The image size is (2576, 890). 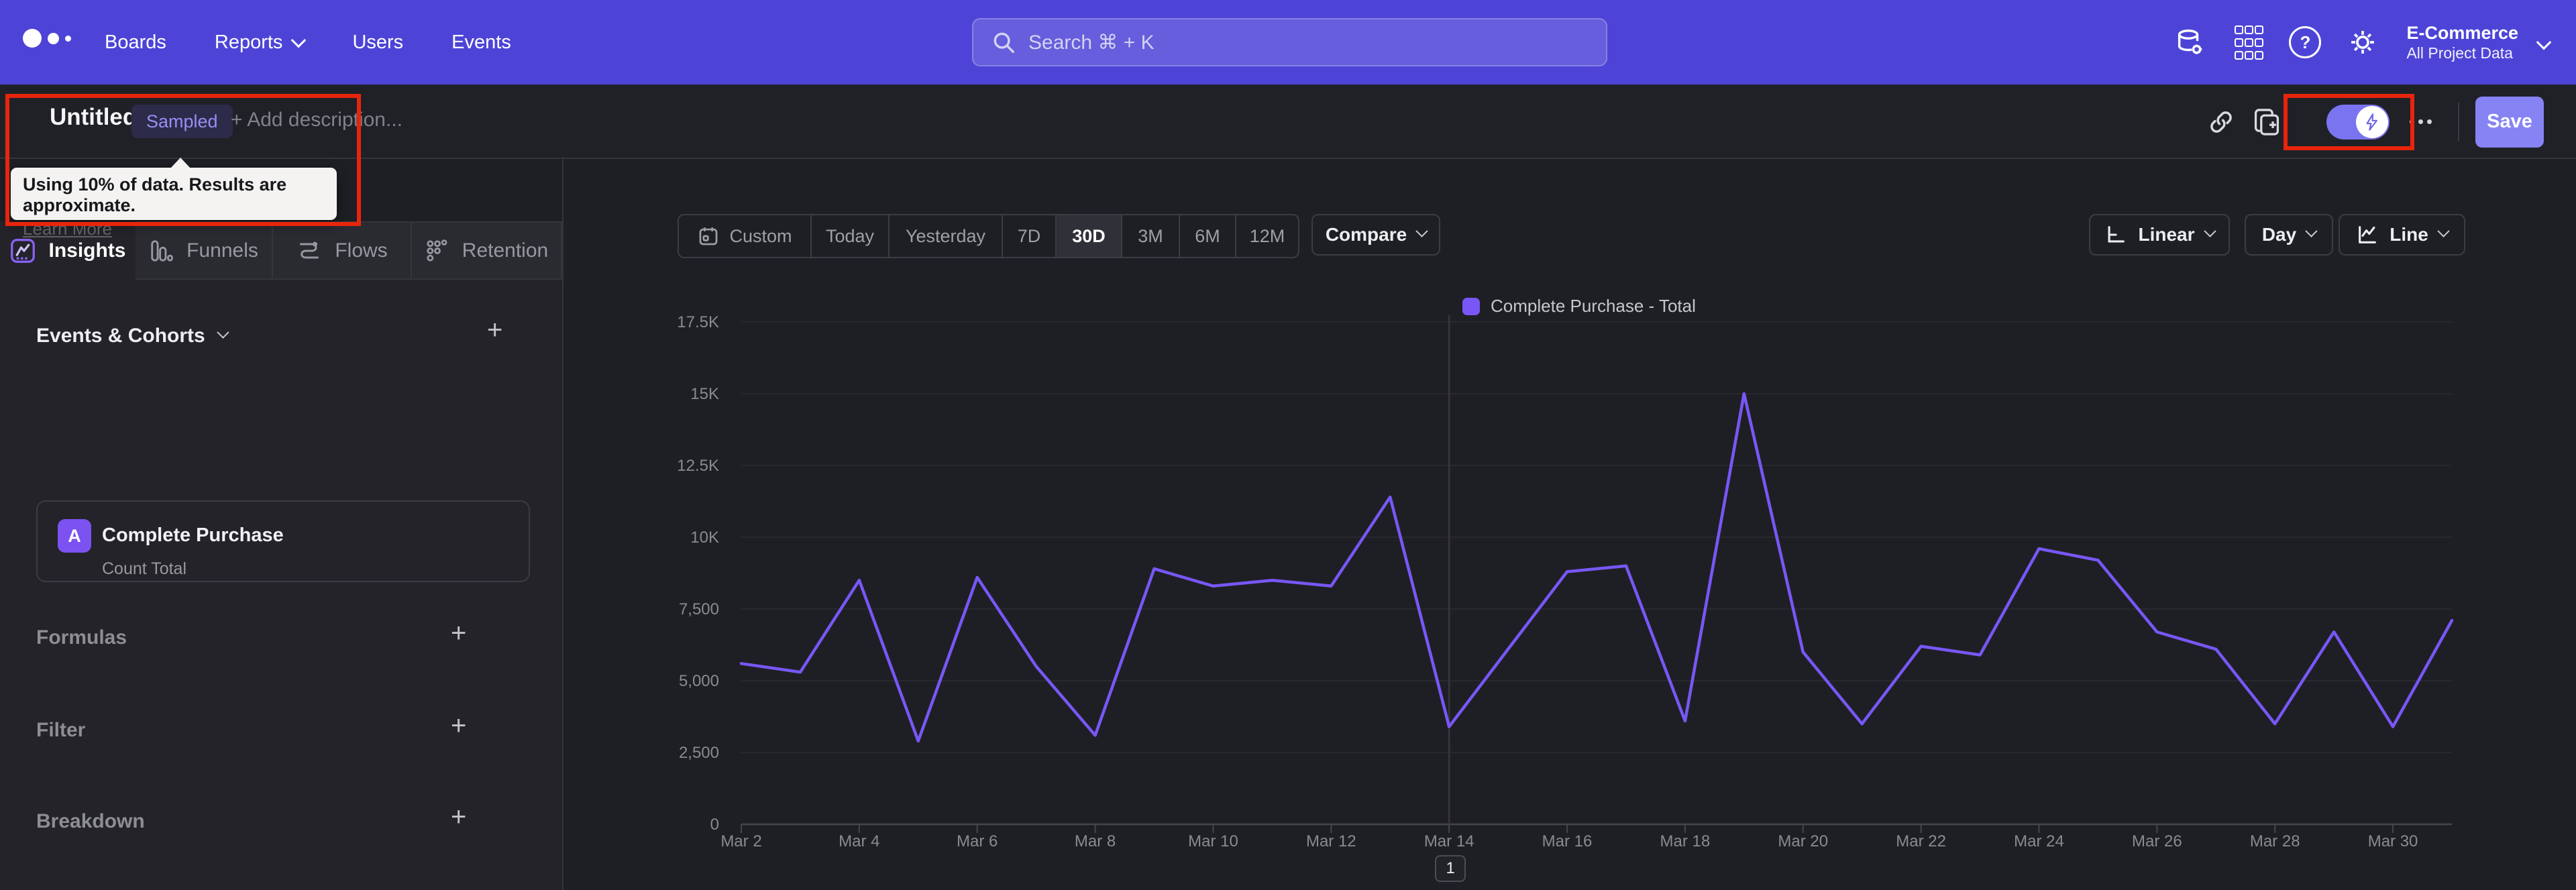 What do you see at coordinates (2393, 841) in the screenshot?
I see `svg-text: Mar 30` at bounding box center [2393, 841].